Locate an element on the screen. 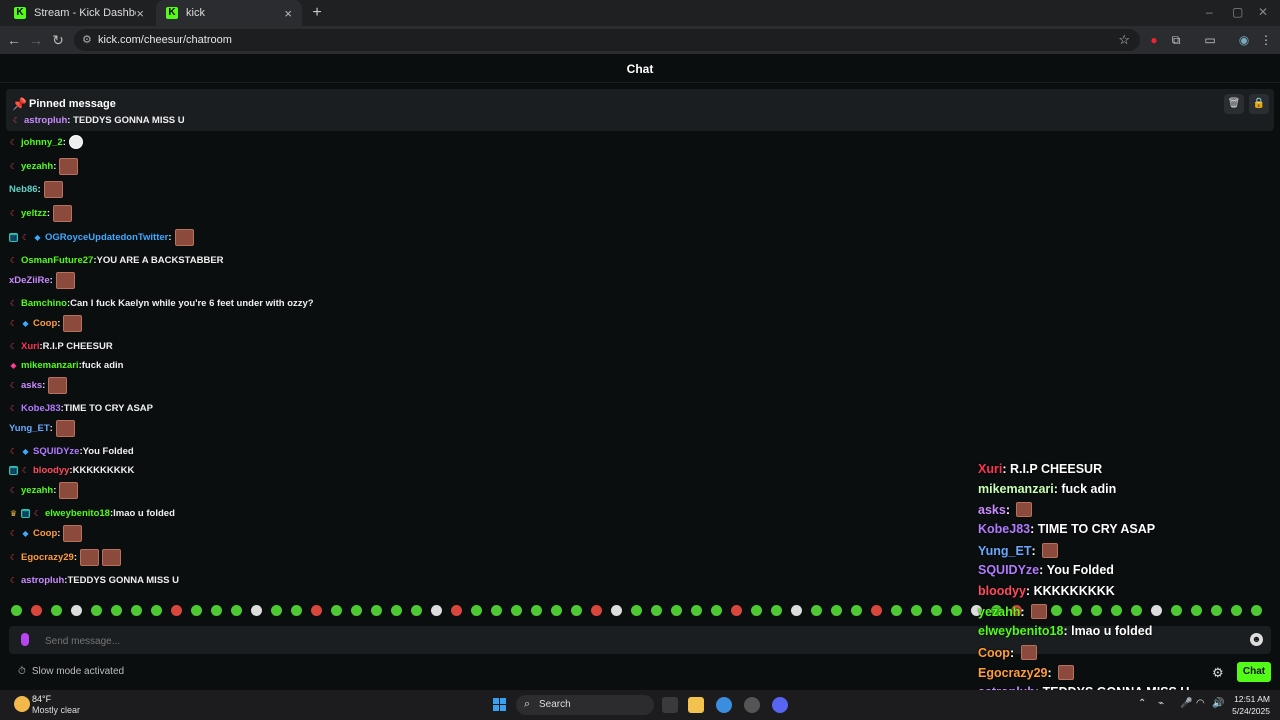 This screenshot has height=720, width=1280. bookmark-star-icon: ☆ is located at coordinates (1124, 40).